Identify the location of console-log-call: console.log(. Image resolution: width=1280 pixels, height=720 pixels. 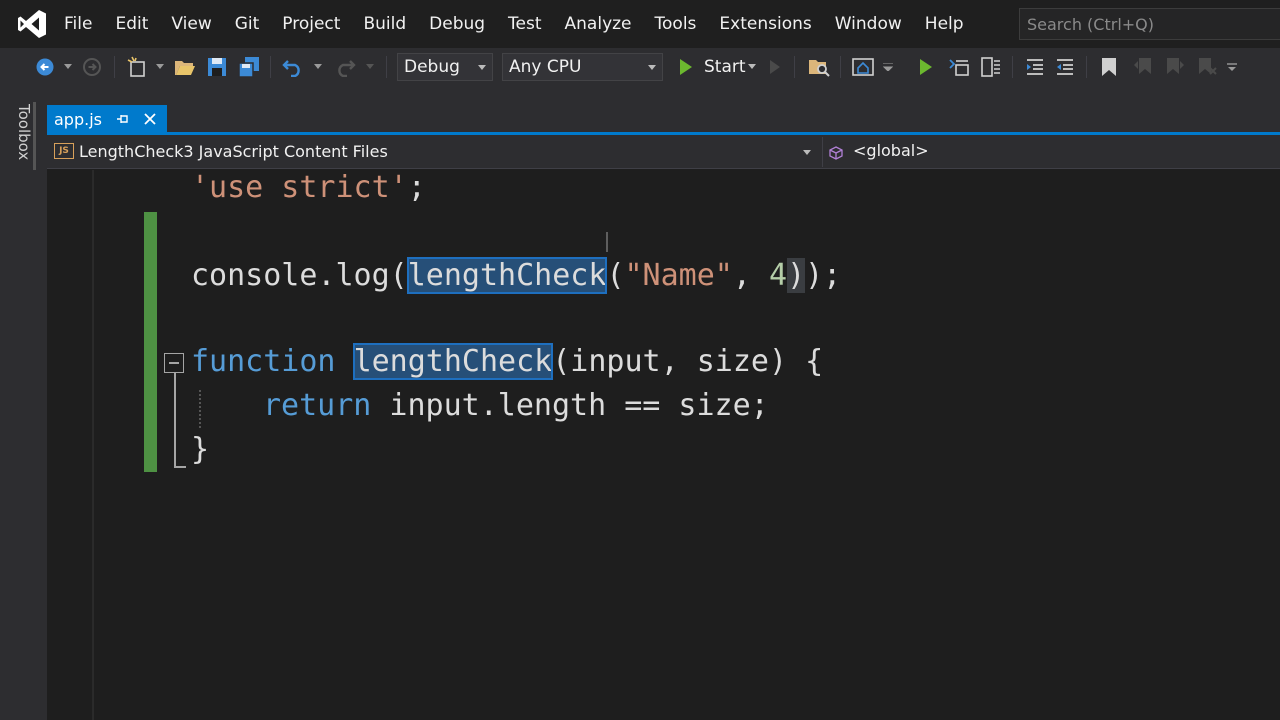
(299, 275).